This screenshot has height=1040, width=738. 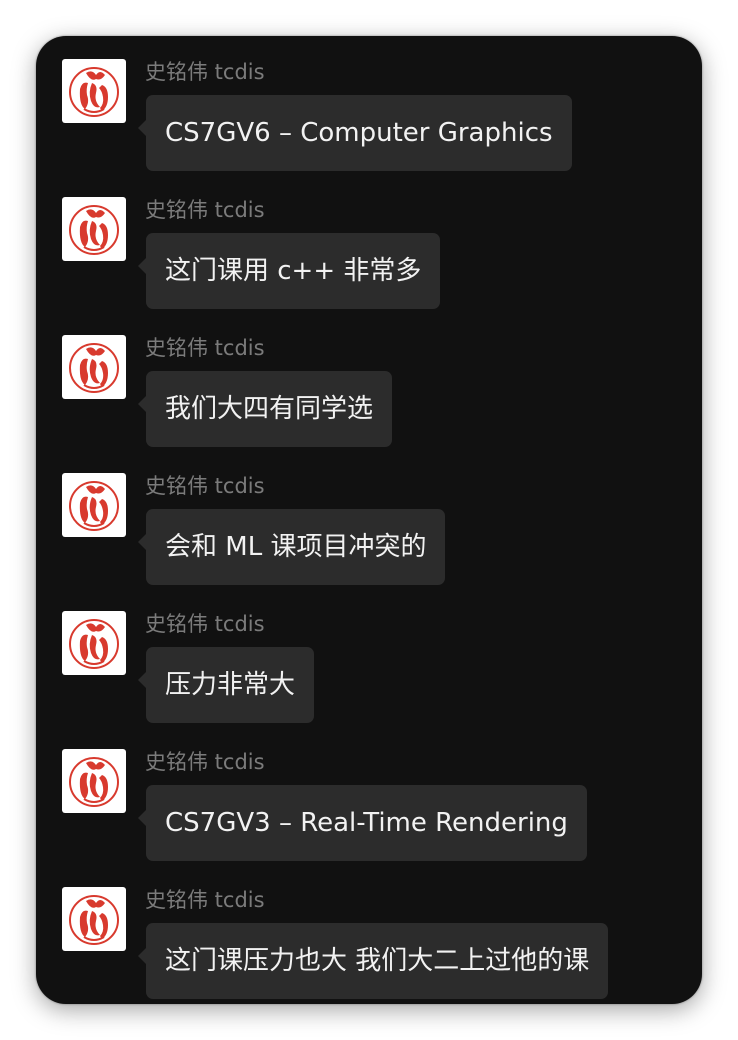 I want to click on message-bubble: CS7GV3 – Real-Time Rendering, so click(x=362, y=823).